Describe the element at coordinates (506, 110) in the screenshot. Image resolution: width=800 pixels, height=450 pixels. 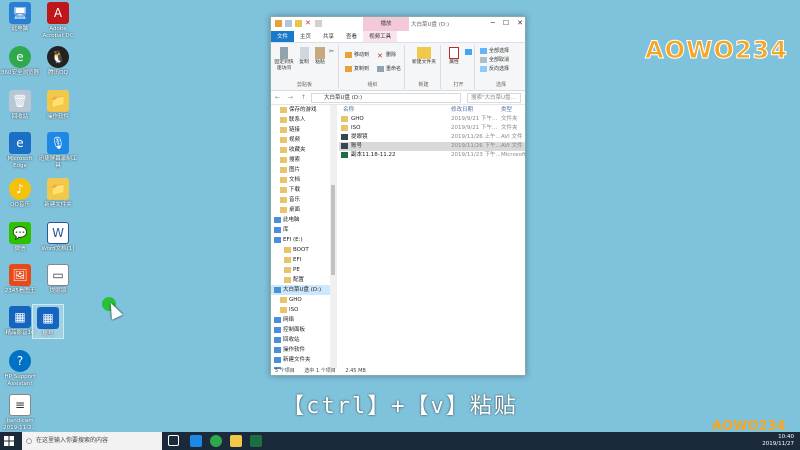
I see `column-type: 类型` at that location.